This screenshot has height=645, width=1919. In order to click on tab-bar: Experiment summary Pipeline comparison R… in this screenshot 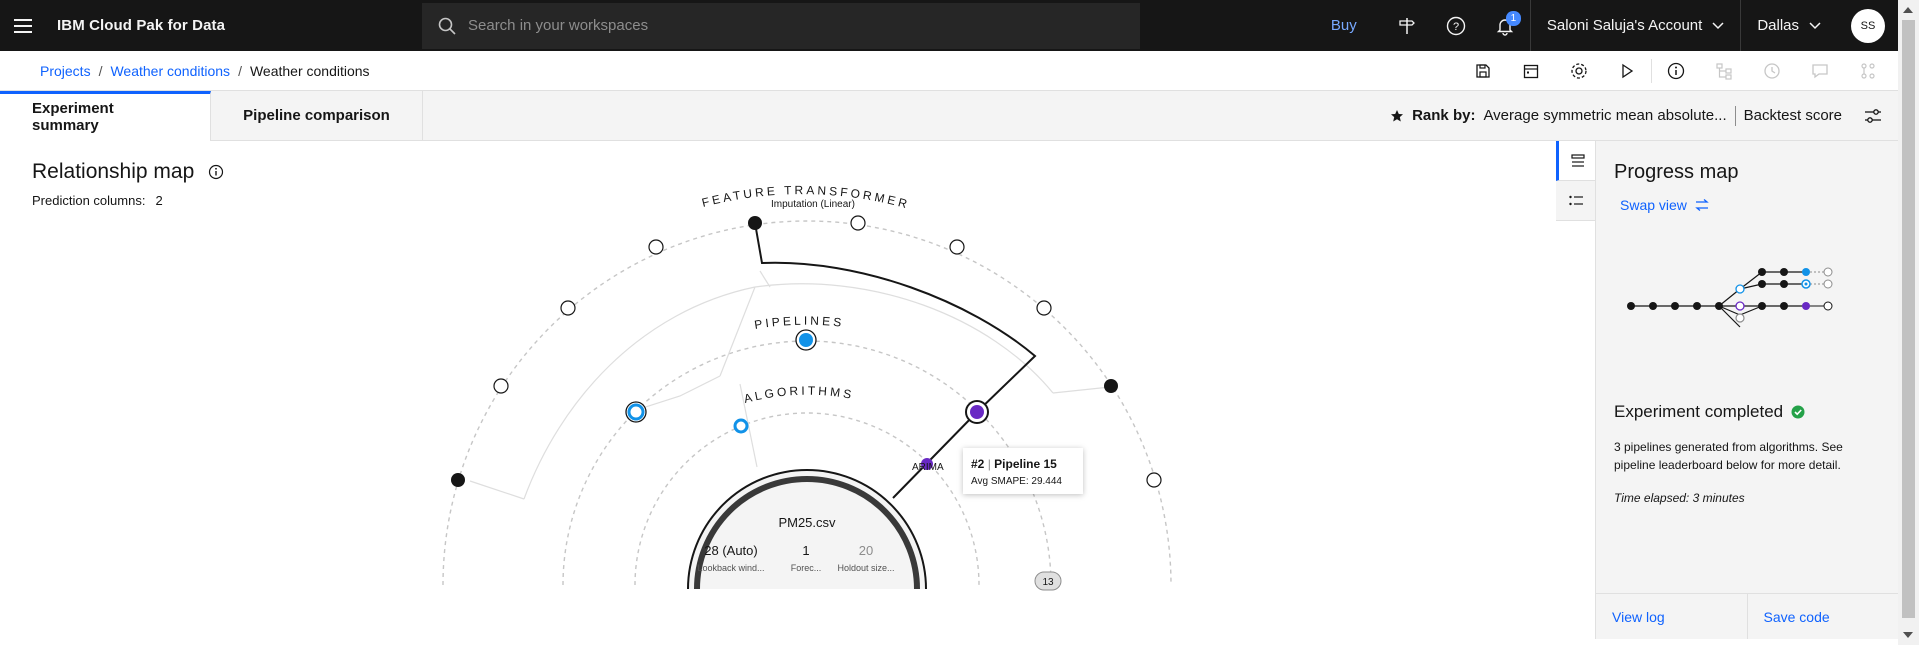, I will do `click(949, 115)`.